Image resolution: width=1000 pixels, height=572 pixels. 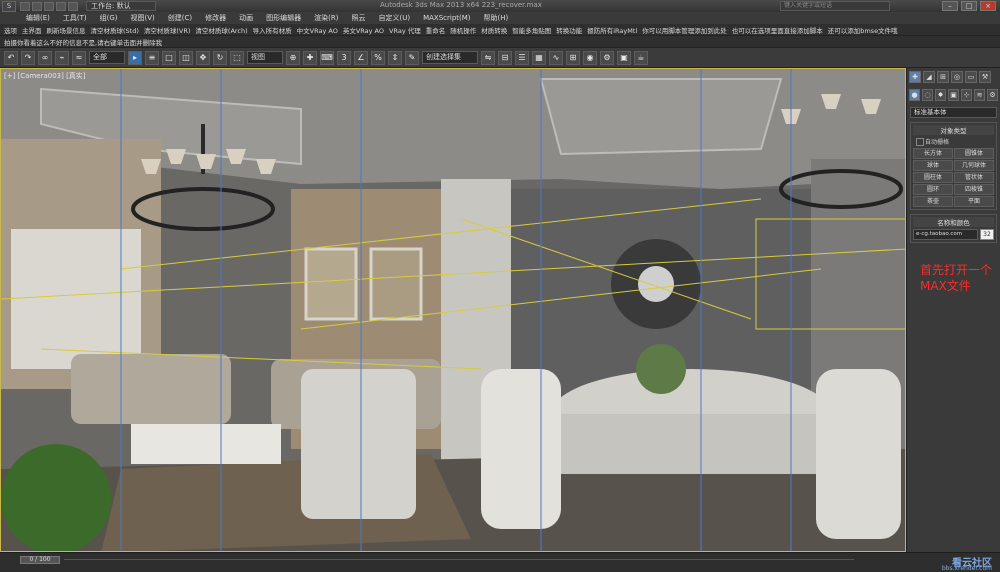 I want to click on open-file-icon, so click(x=37, y=6).